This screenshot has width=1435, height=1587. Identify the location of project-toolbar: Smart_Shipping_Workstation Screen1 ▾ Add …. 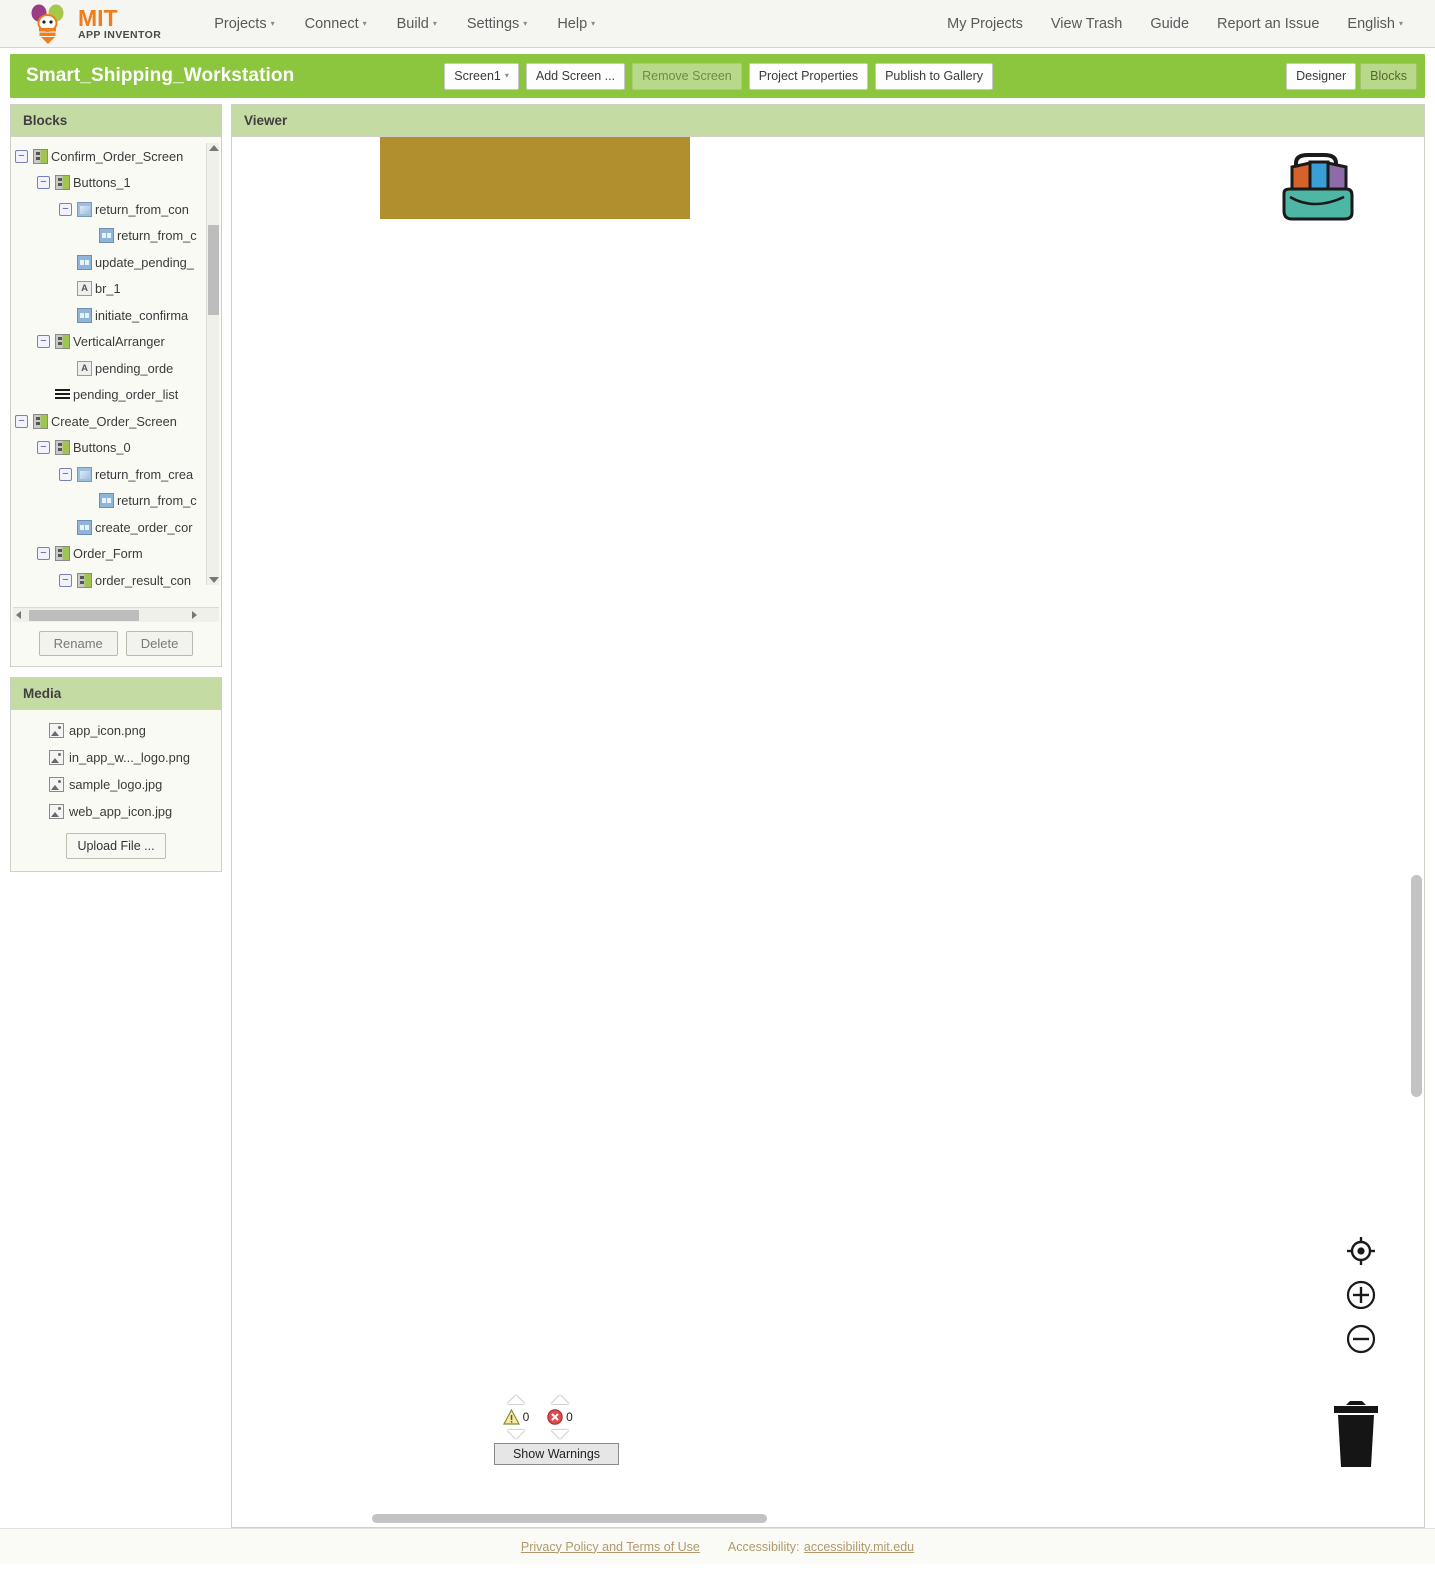
(717, 76).